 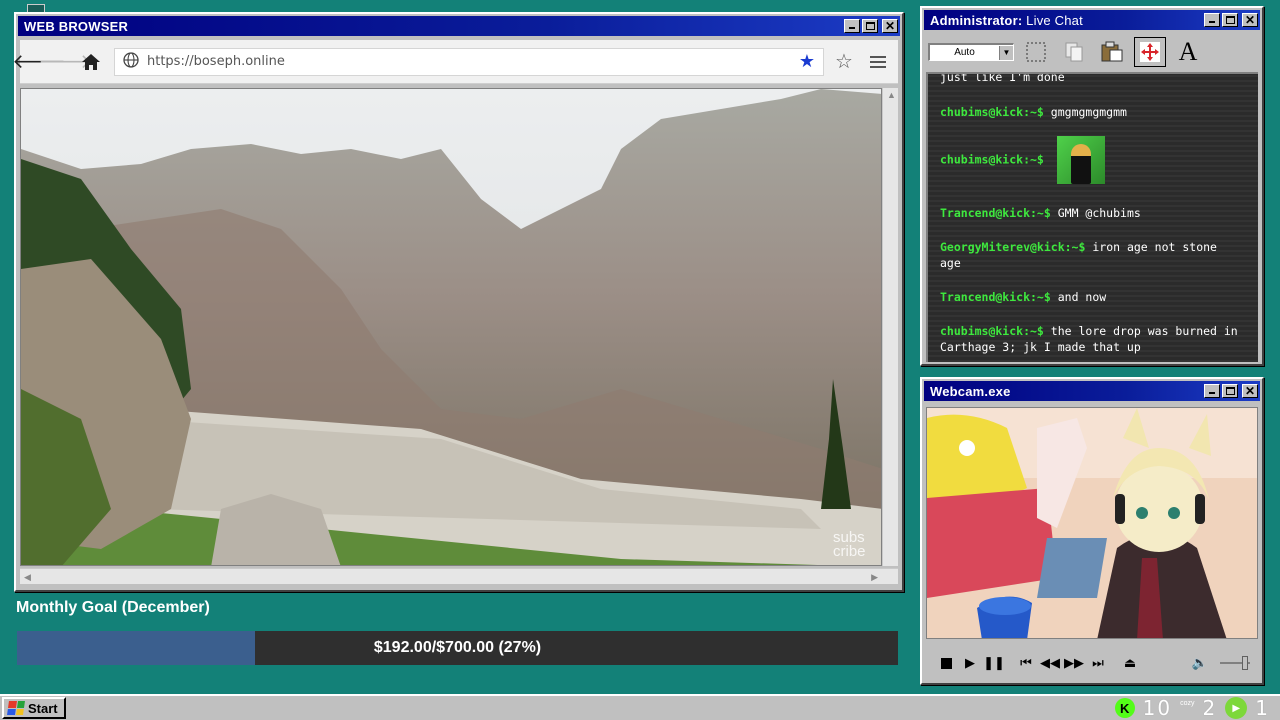 What do you see at coordinates (890, 327) in the screenshot?
I see `vertical-scrollbar: ▲` at bounding box center [890, 327].